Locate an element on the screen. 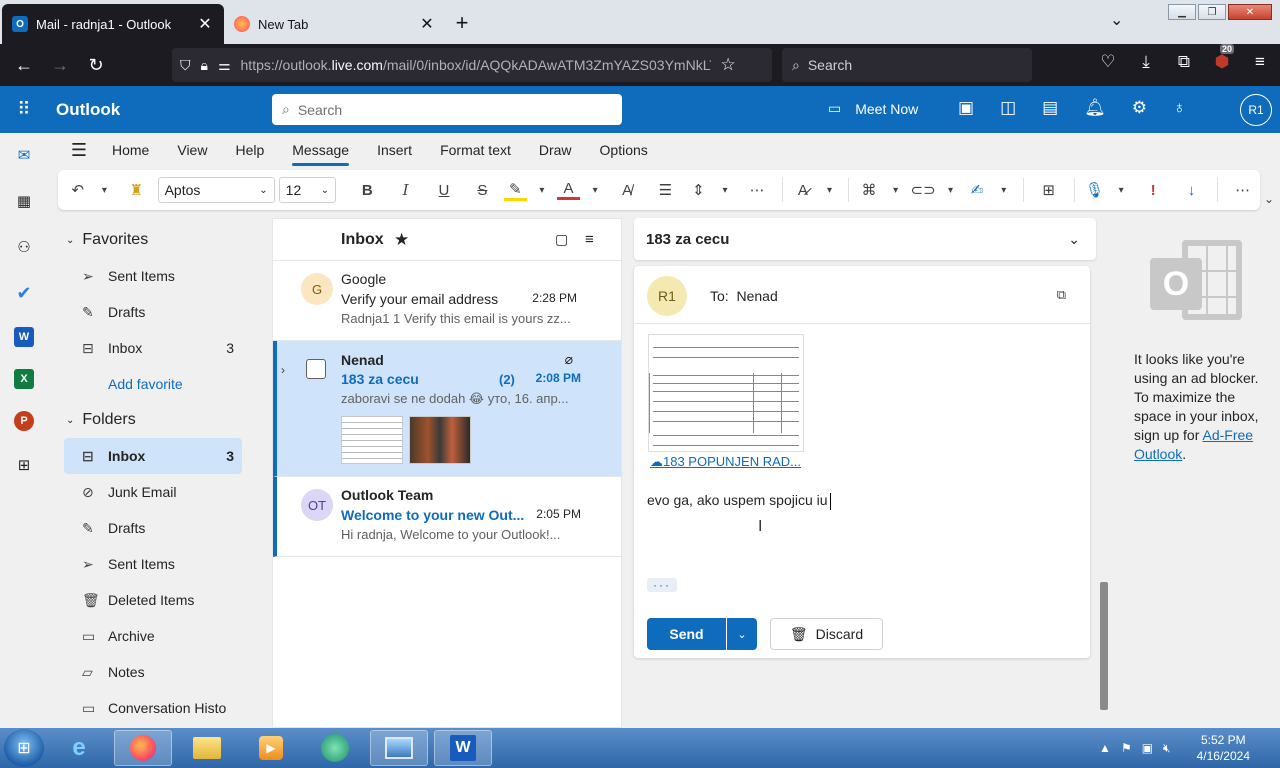 The height and width of the screenshot is (768, 1280). favorite-star-icon: ★ is located at coordinates (401, 240).